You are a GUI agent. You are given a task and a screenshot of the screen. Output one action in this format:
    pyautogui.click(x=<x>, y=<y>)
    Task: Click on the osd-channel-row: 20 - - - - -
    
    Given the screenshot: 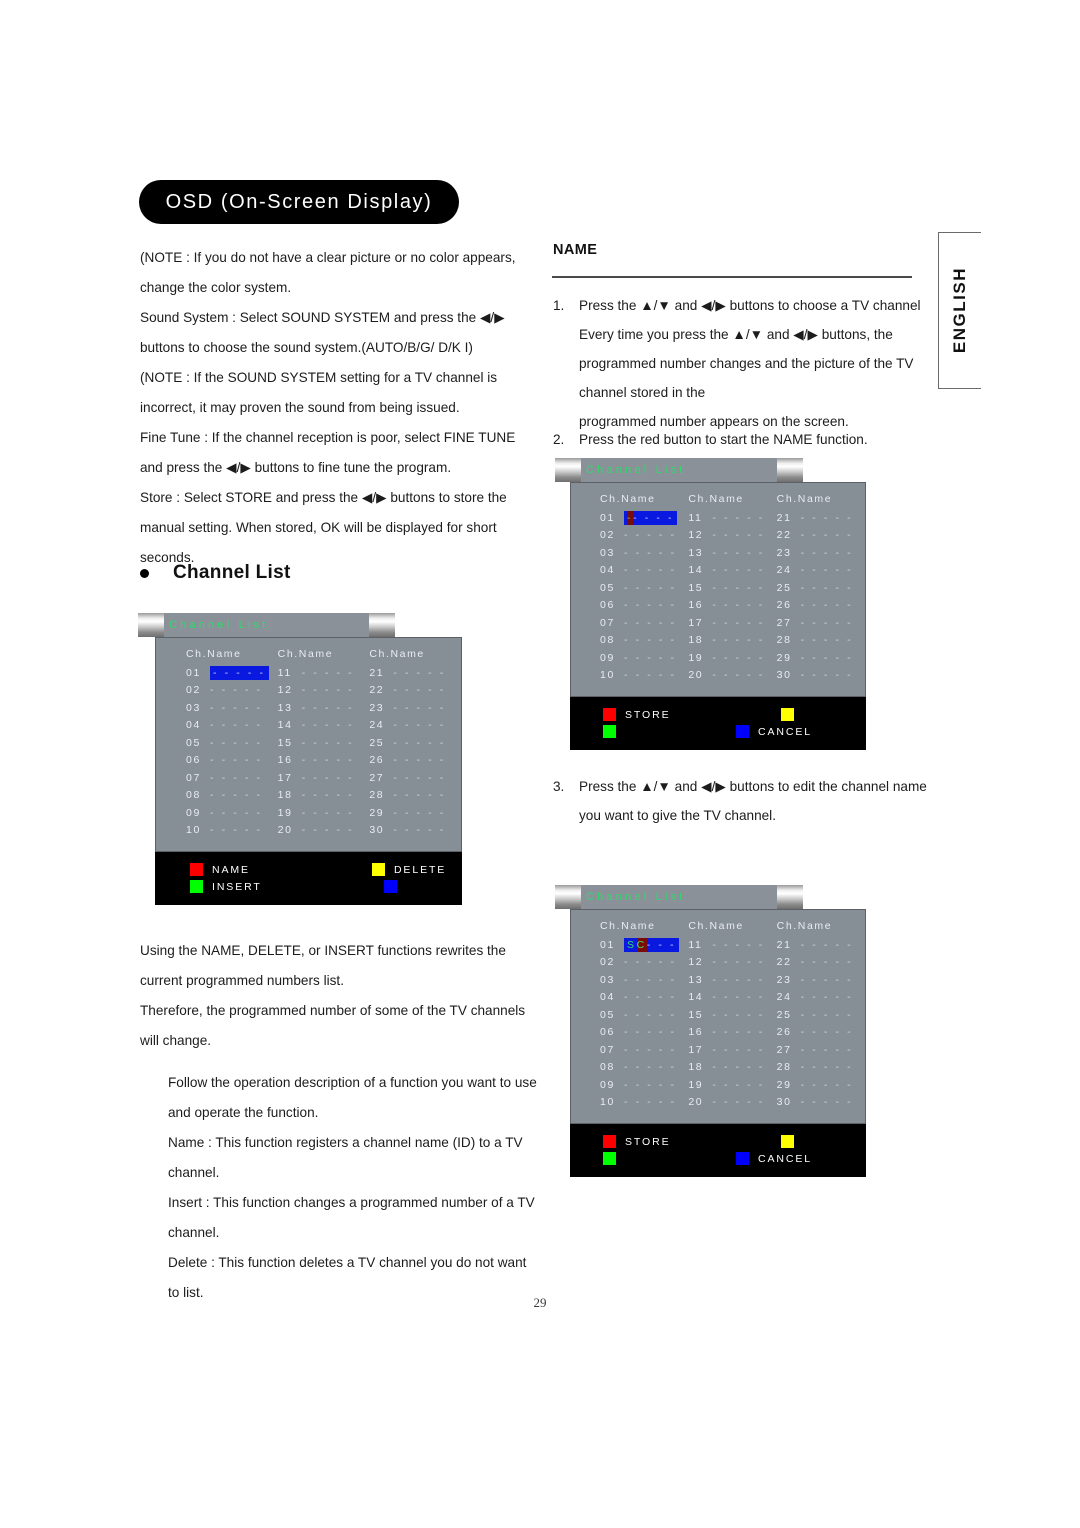 What is the action you would take?
    pyautogui.click(x=324, y=831)
    